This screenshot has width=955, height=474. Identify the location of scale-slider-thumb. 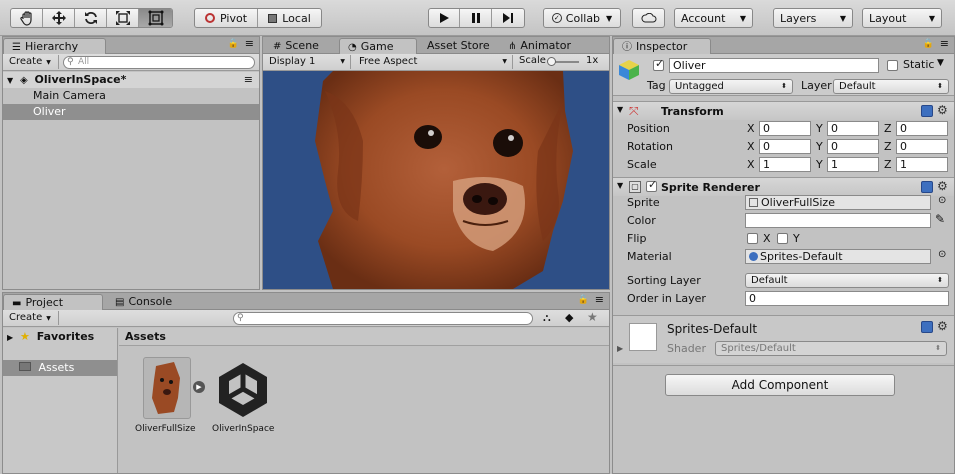
(551, 61).